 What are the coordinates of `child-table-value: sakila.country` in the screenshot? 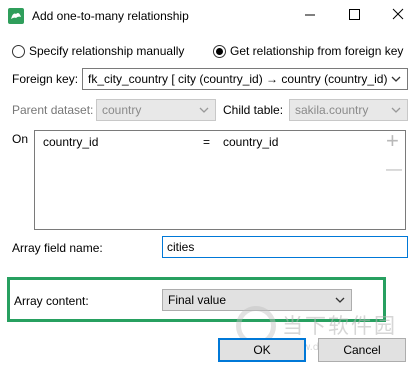 It's located at (332, 110).